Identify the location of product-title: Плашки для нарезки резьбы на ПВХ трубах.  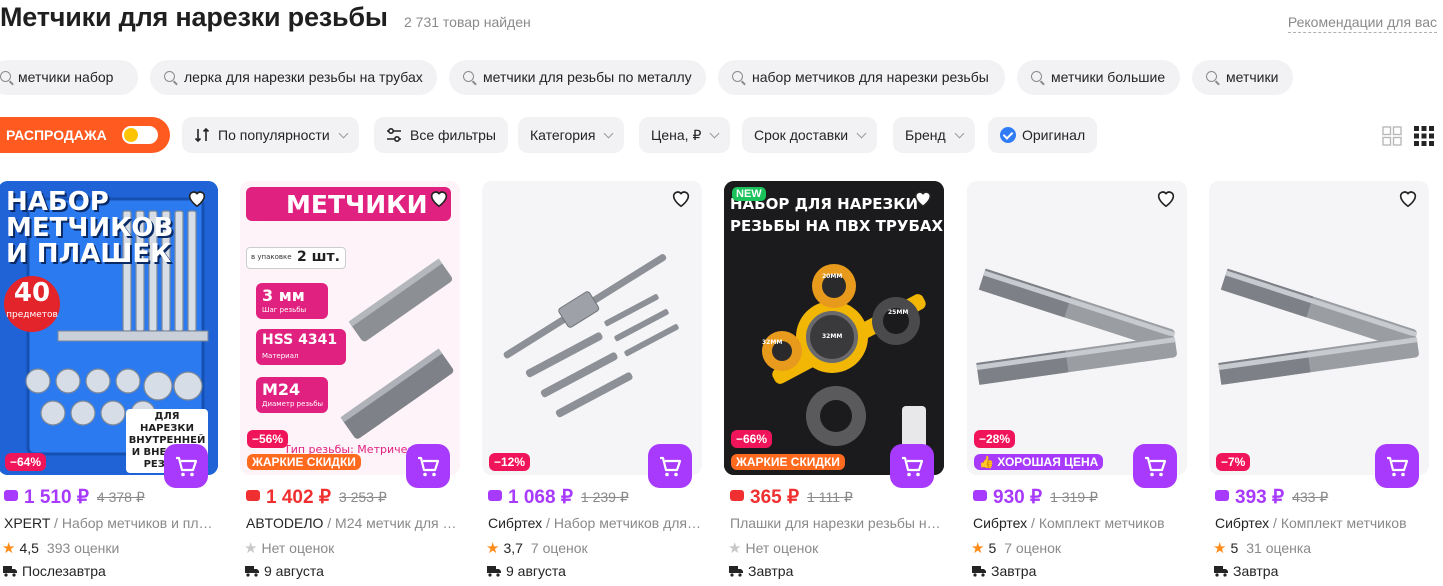
(837, 523).